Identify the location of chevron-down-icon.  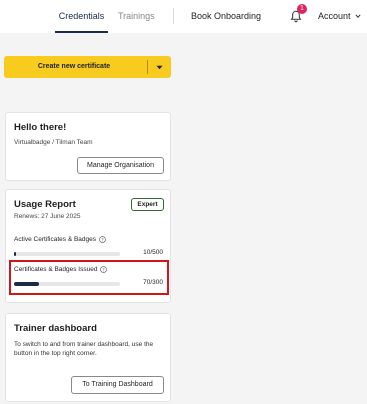
(358, 16).